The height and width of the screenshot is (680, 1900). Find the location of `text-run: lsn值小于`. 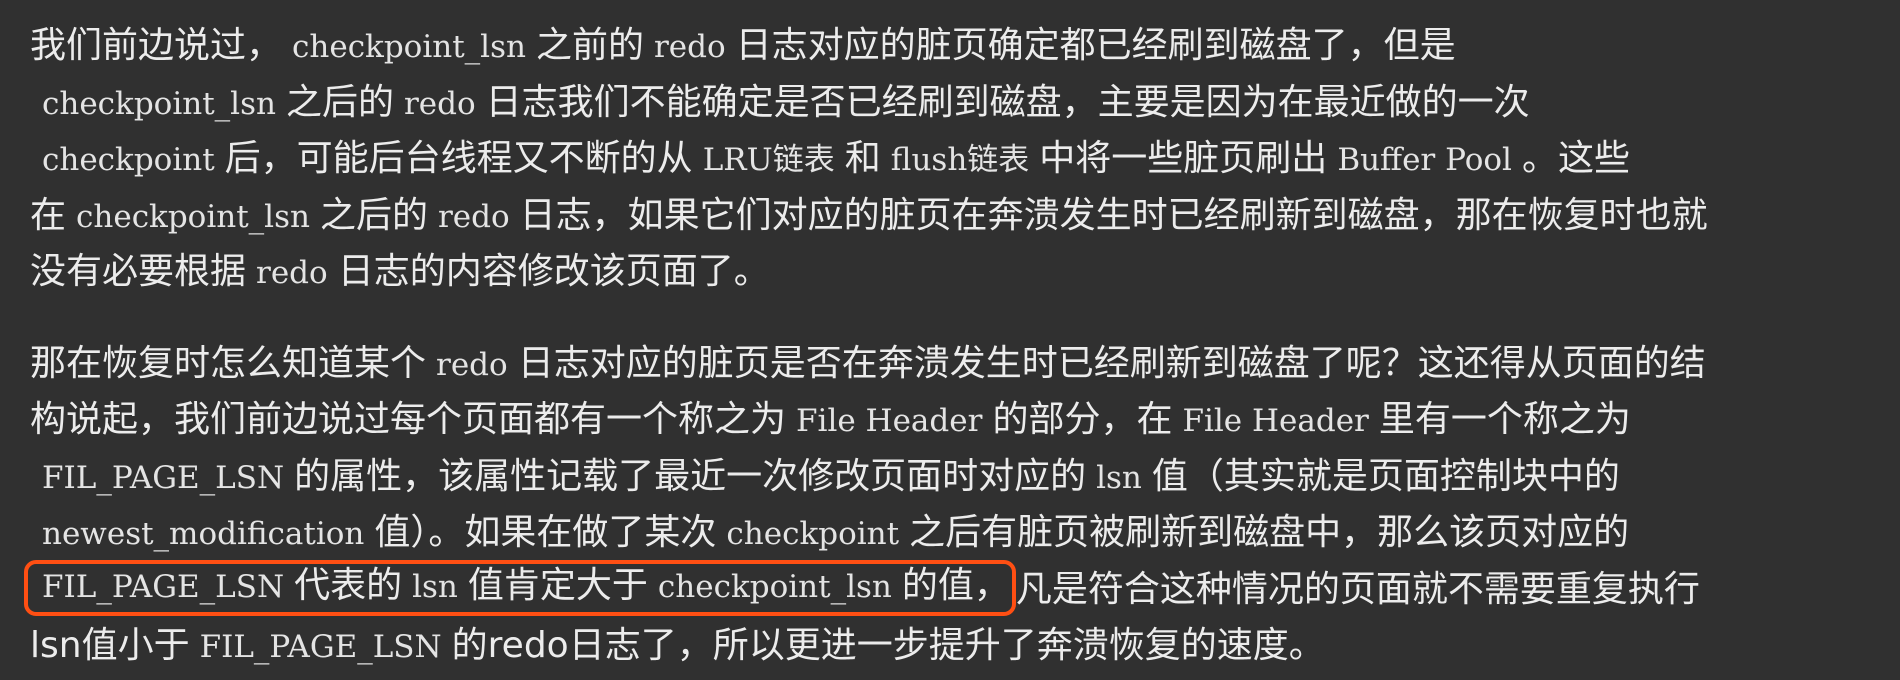

text-run: lsn值小于 is located at coordinates (110, 645).